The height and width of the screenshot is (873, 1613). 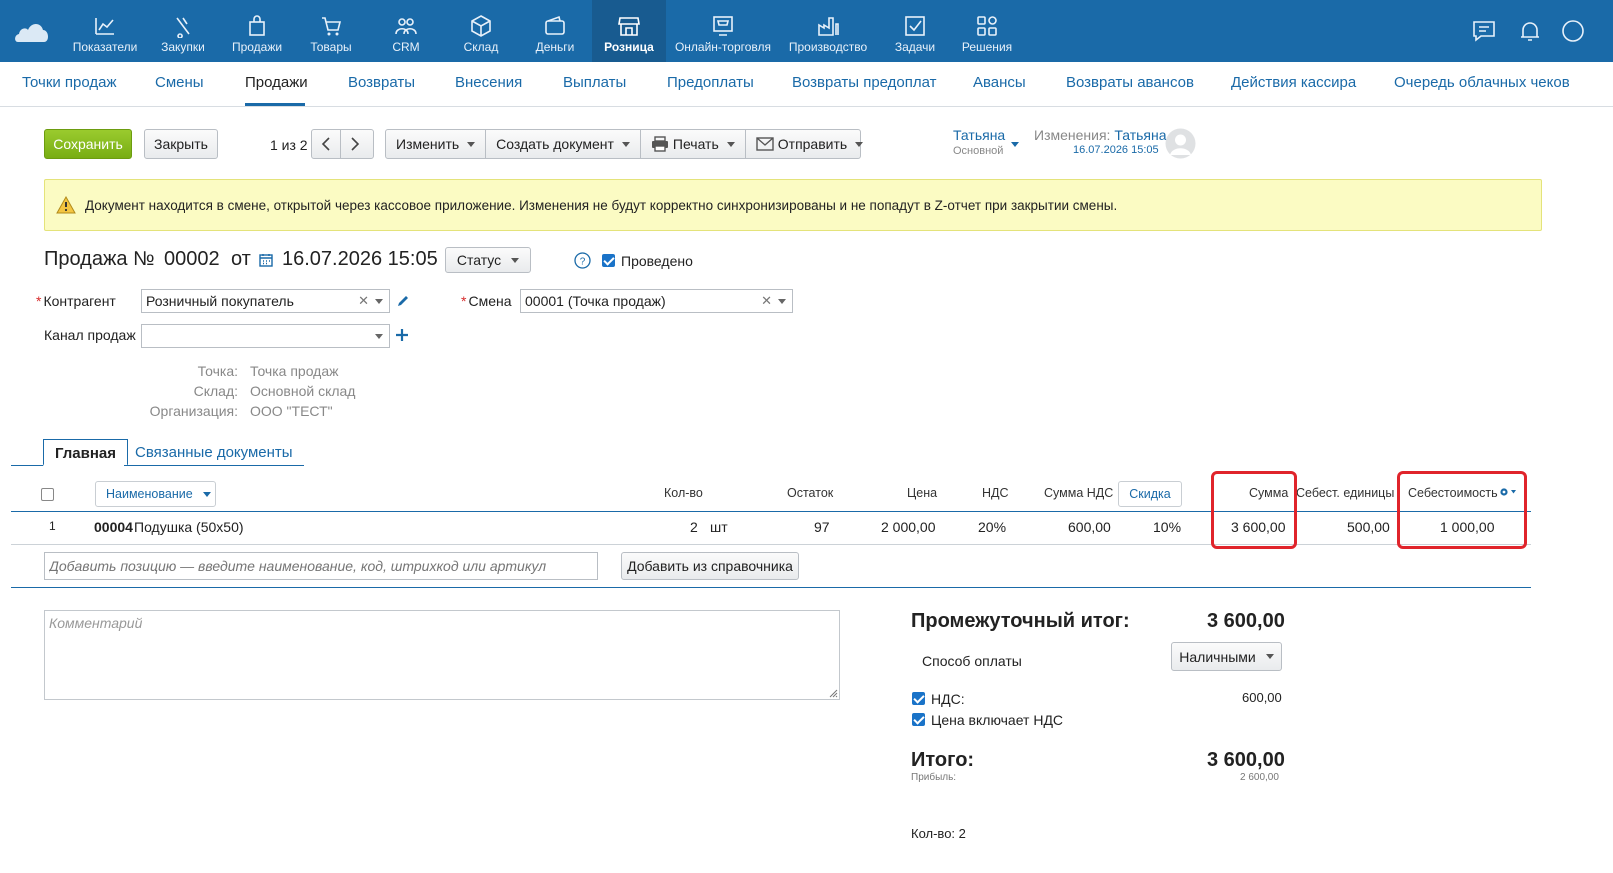 I want to click on edit-pencil-icon, so click(x=402, y=301).